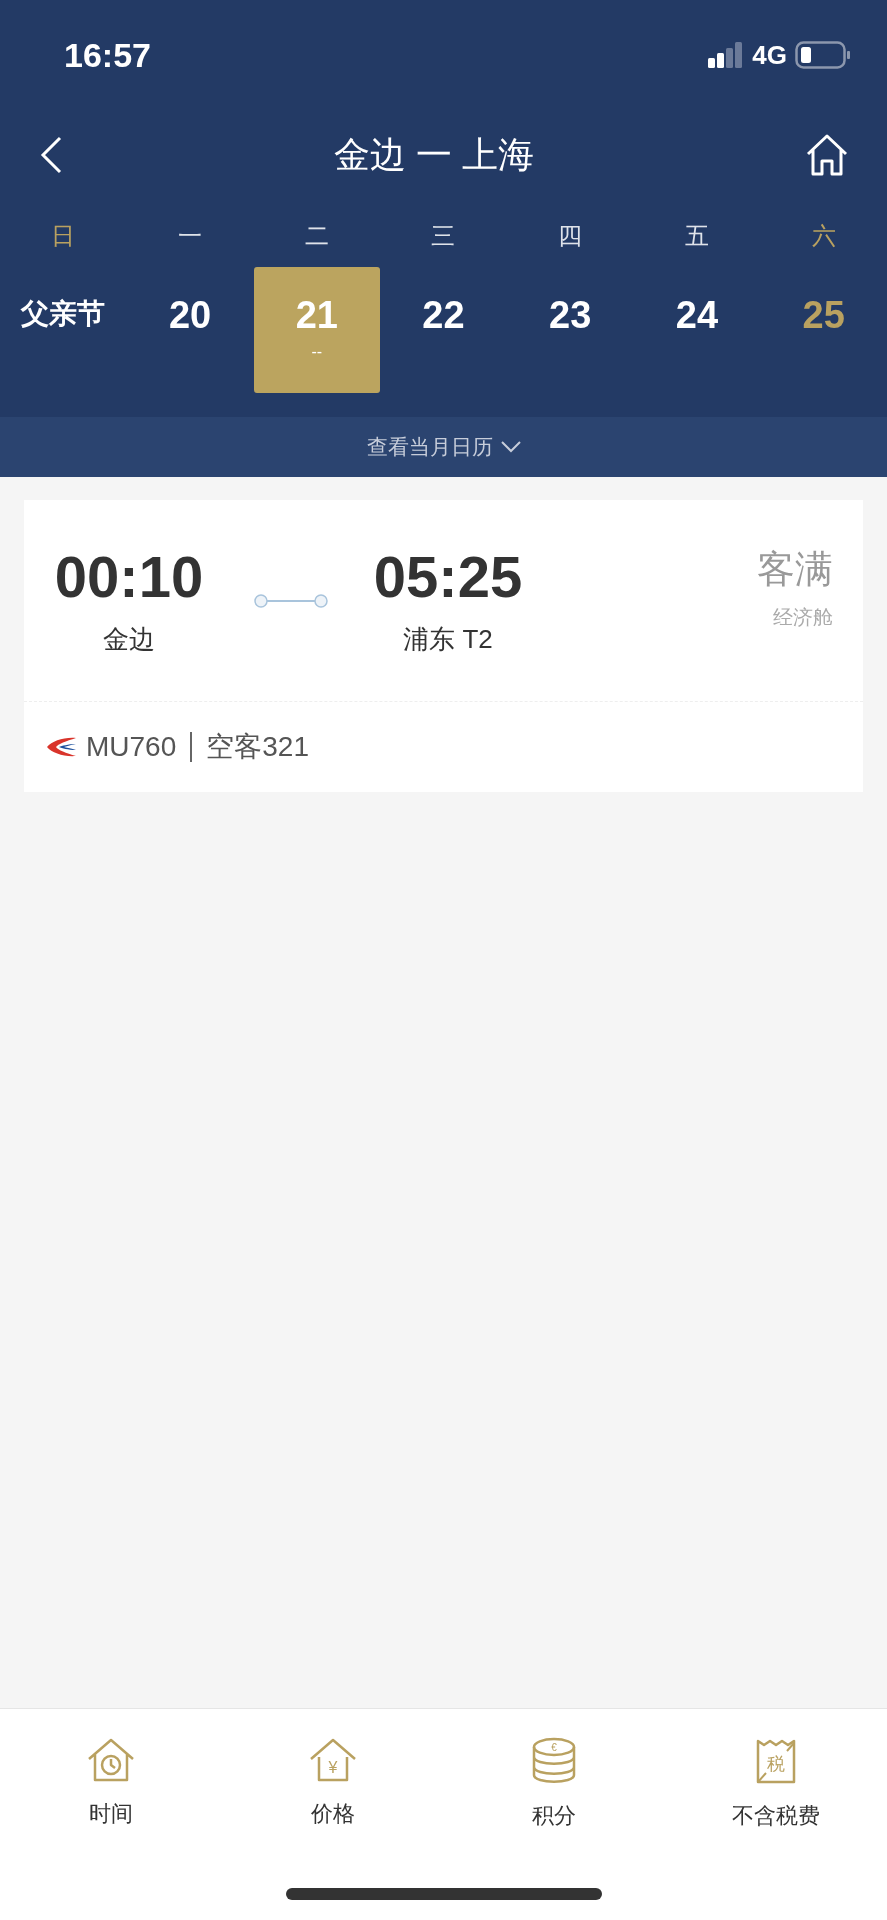  Describe the element at coordinates (803, 617) in the screenshot. I see `cabin-class: 经济舱` at that location.